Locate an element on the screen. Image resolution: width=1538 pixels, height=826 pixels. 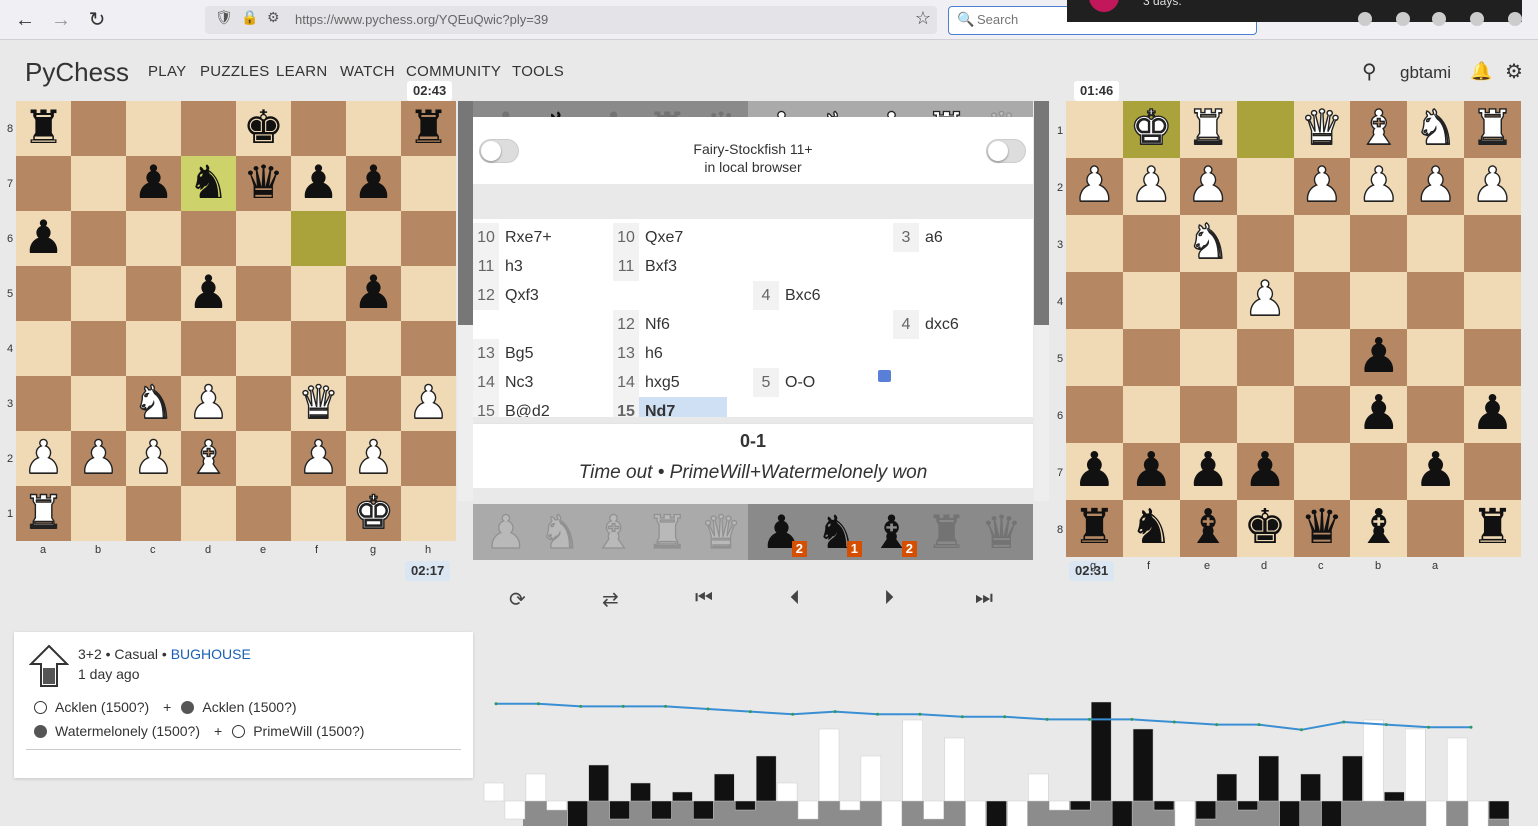
next-move-icon: ⏵ is located at coordinates (889, 598).